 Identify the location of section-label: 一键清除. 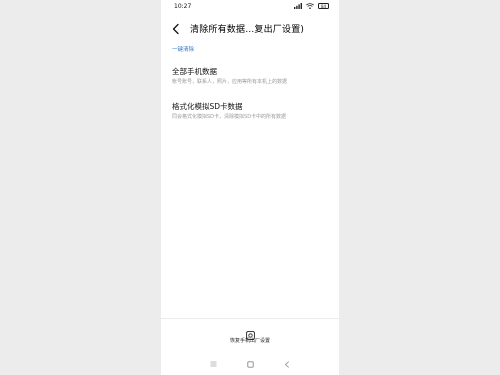
(183, 50).